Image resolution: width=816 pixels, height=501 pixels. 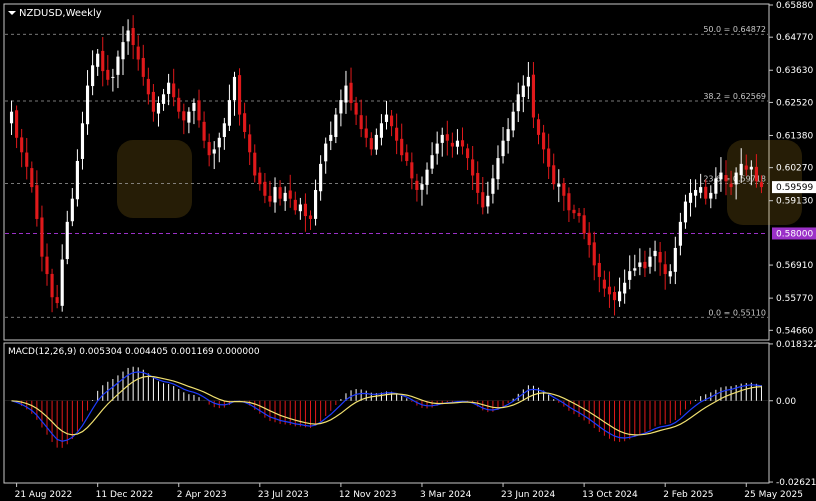 What do you see at coordinates (794, 266) in the screenshot?
I see `price-axis-label: 0.56910` at bounding box center [794, 266].